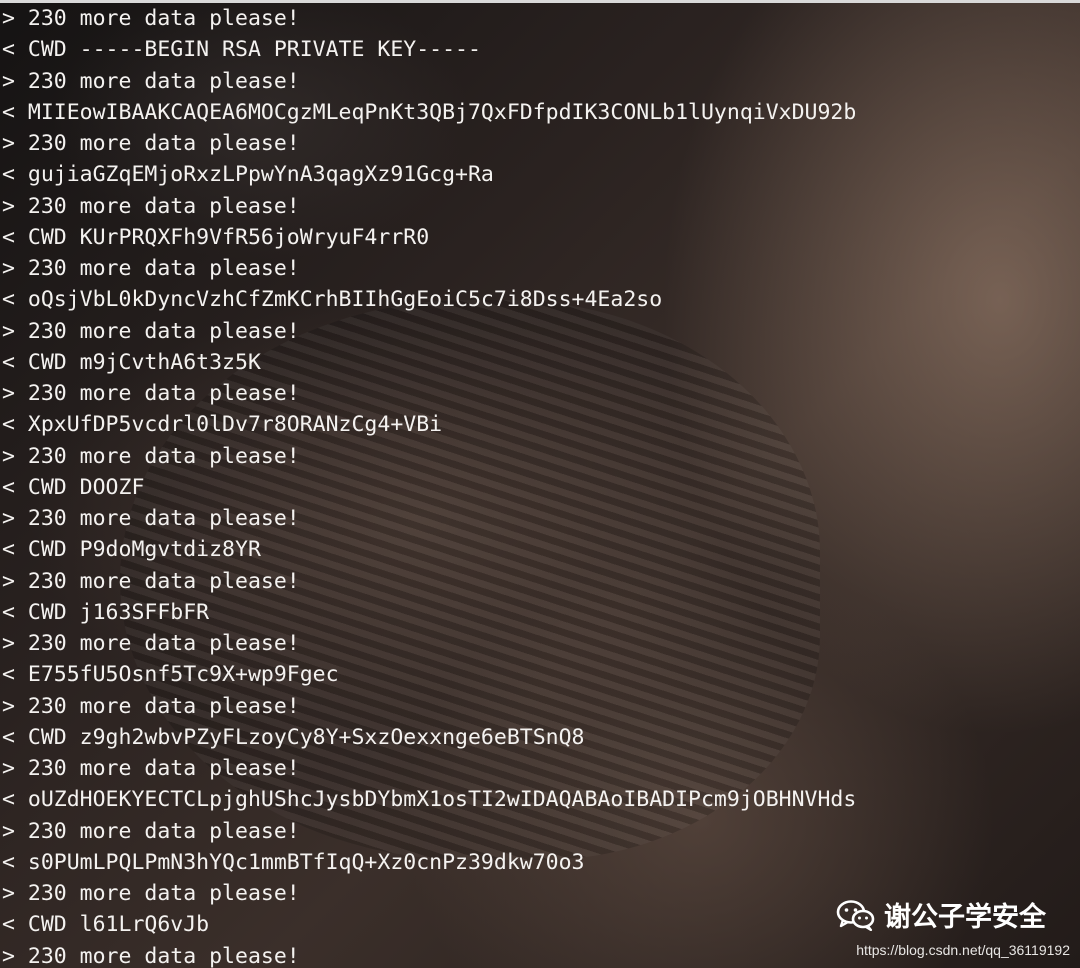 The width and height of the screenshot is (1080, 968). Describe the element at coordinates (131, 362) in the screenshot. I see `client-command-line: < CWD m9jCvthA6t3z5K` at that location.